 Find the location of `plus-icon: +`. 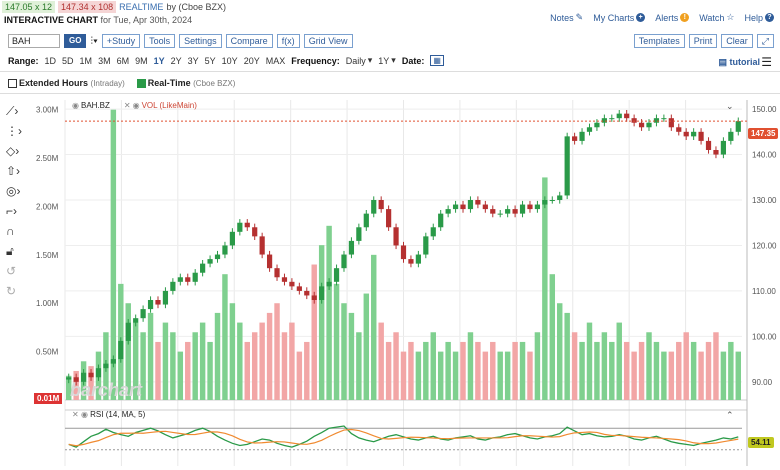

plus-icon: + is located at coordinates (641, 17).